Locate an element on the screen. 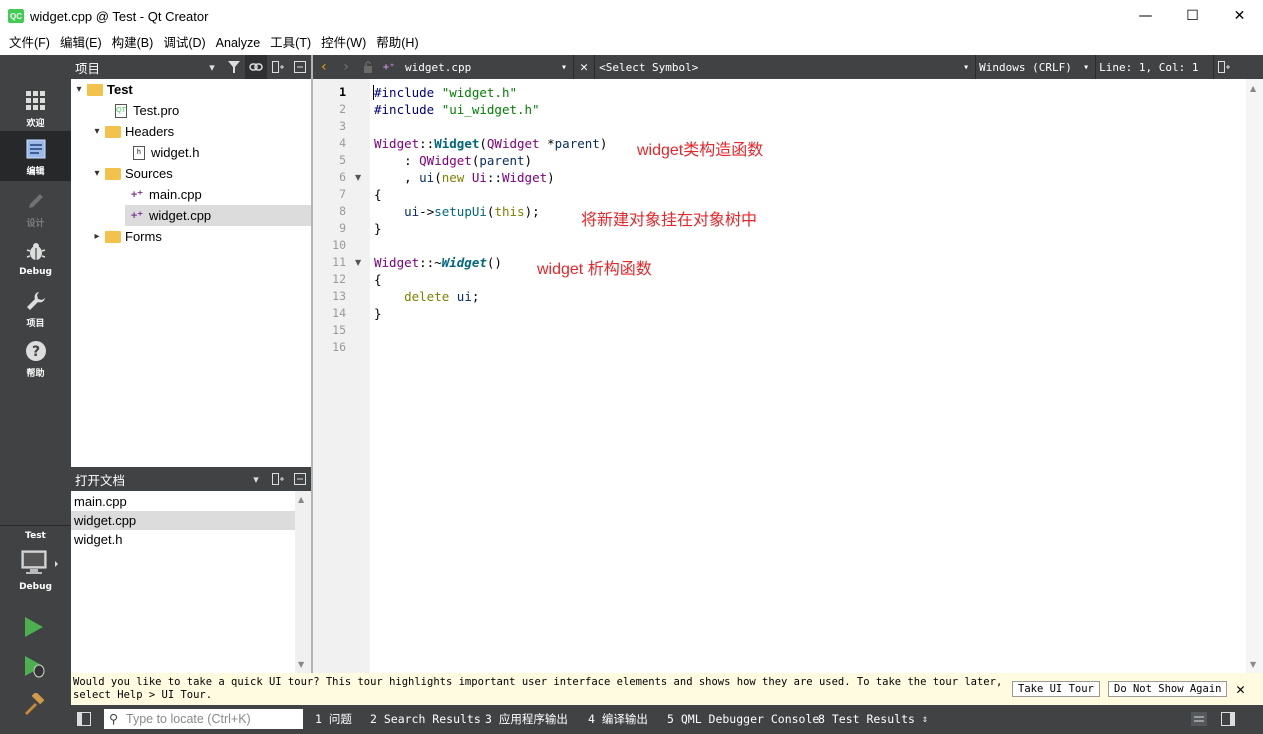  open-docs-title: 打开文档 is located at coordinates (158, 479).